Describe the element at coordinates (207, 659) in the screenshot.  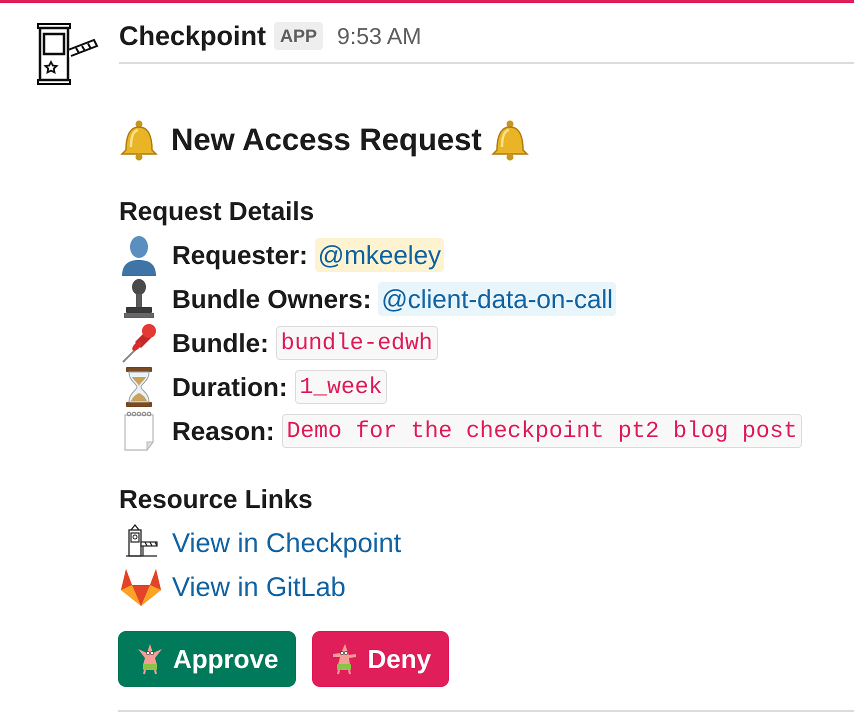
I see `approve-button: Approve` at that location.